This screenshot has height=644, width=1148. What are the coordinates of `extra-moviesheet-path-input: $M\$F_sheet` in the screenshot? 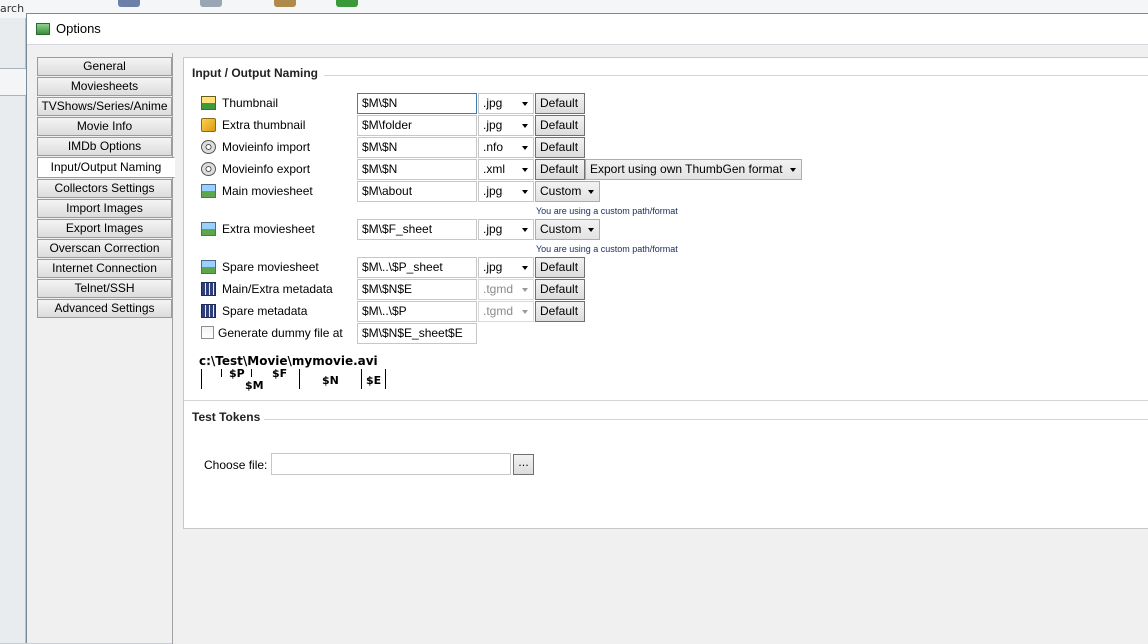 It's located at (417, 229).